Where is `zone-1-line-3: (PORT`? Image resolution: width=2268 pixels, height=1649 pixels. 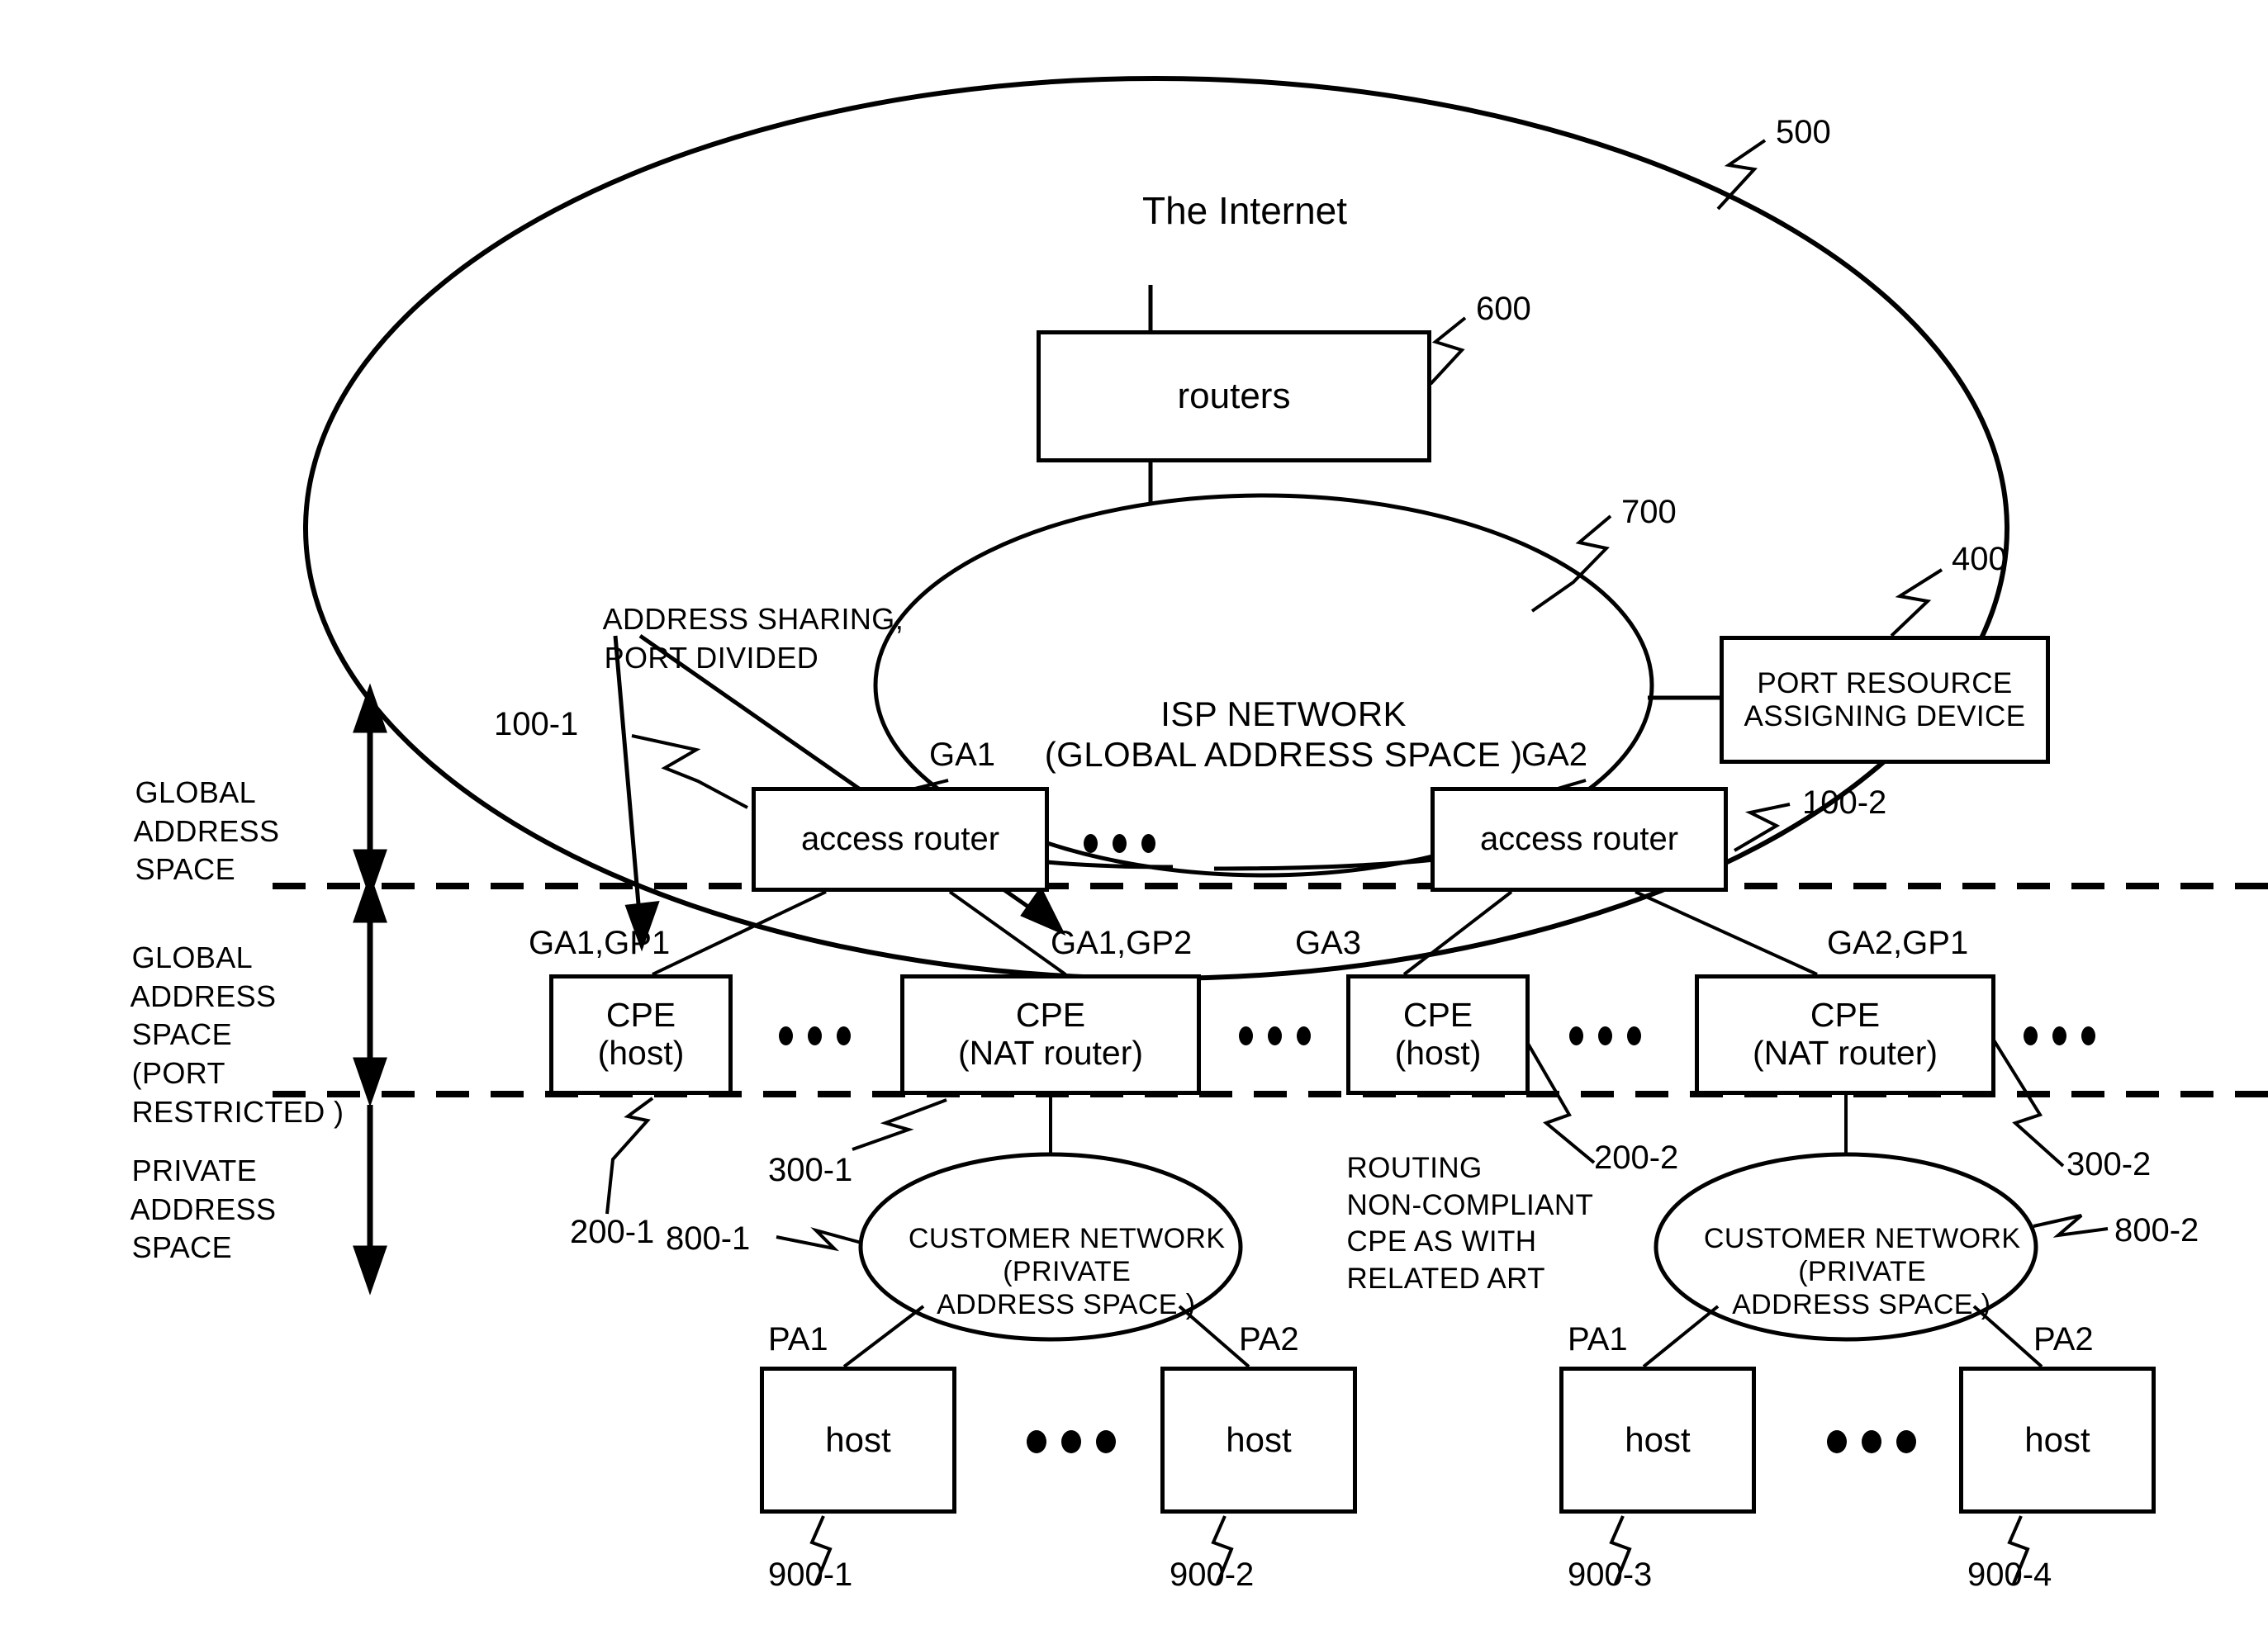
zone-1-line-3: (PORT is located at coordinates (178, 1073).